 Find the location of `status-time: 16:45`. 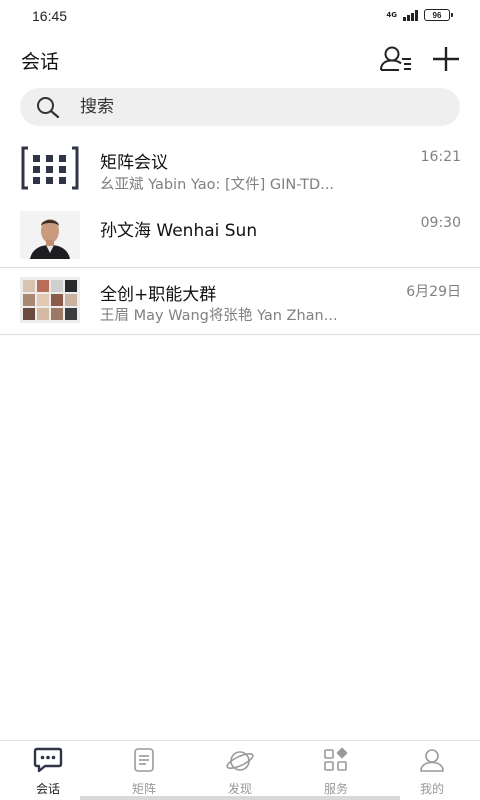

status-time: 16:45 is located at coordinates (50, 16).